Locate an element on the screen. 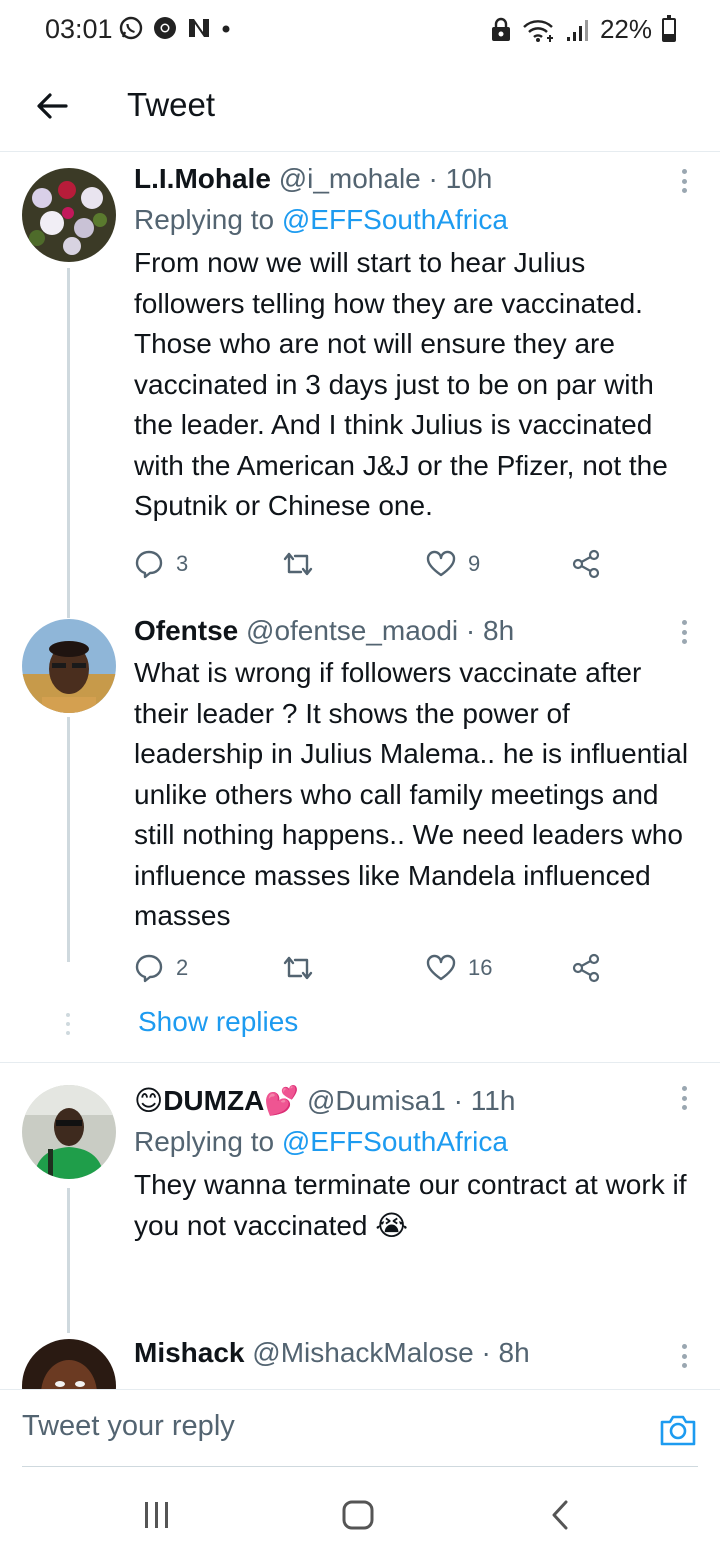  news-icon is located at coordinates (199, 28).